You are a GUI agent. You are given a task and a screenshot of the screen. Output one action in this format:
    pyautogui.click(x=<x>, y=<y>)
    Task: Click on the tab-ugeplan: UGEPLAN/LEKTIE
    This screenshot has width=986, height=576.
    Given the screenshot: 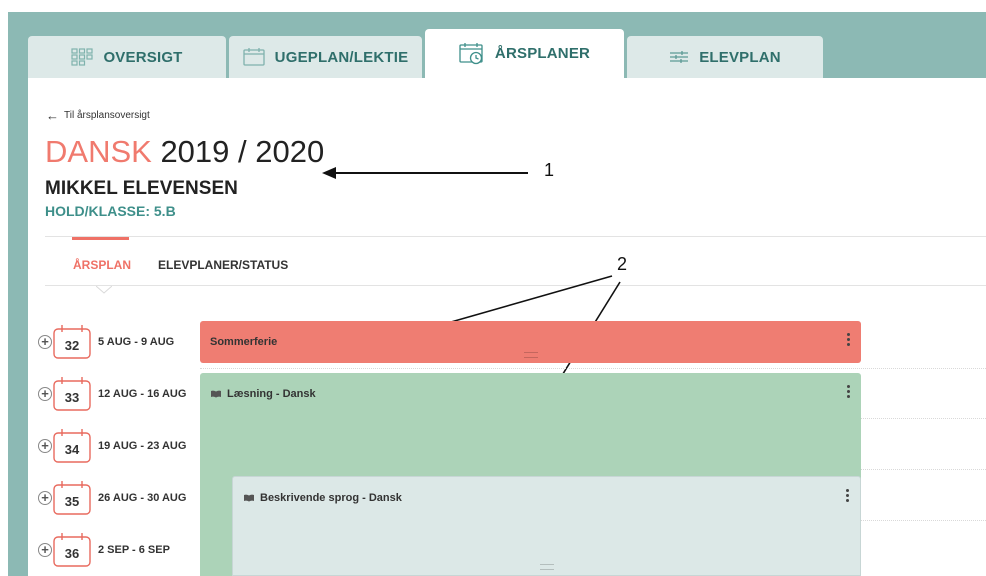 What is the action you would take?
    pyautogui.click(x=325, y=57)
    